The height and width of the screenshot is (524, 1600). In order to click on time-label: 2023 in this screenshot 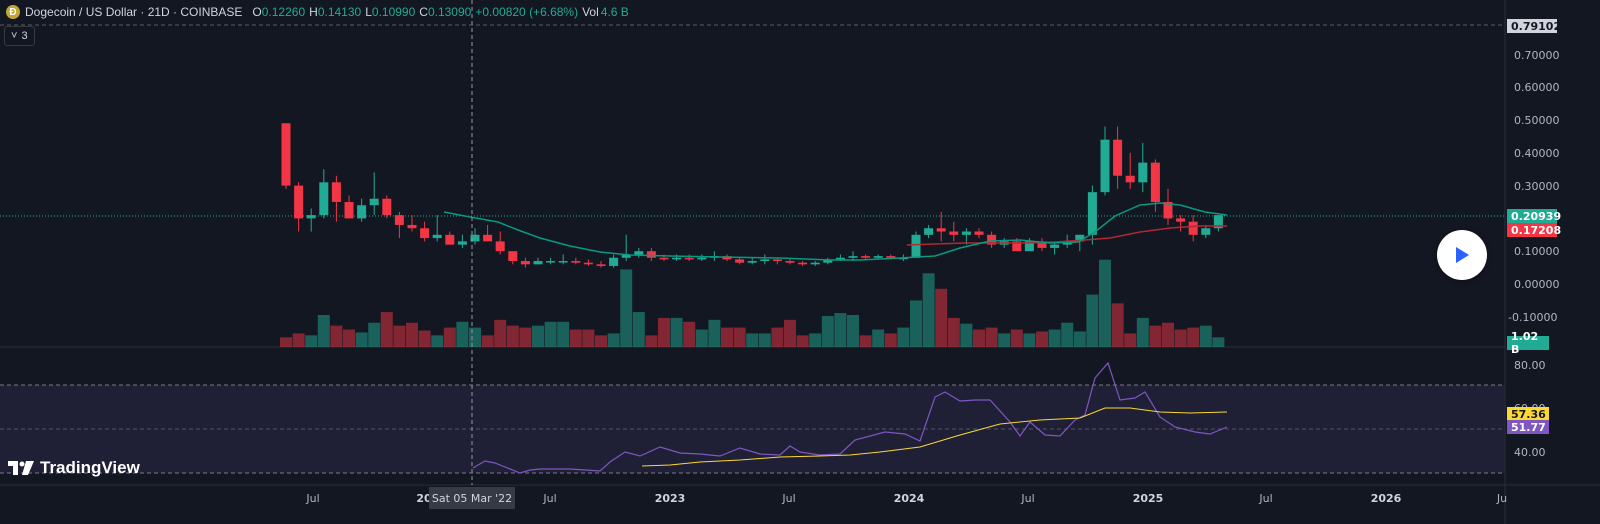, I will do `click(670, 498)`.